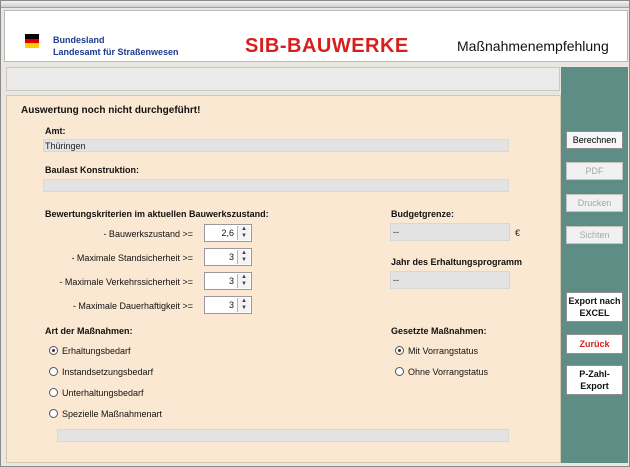  What do you see at coordinates (594, 235) in the screenshot?
I see `sichten-button: Sichten` at bounding box center [594, 235].